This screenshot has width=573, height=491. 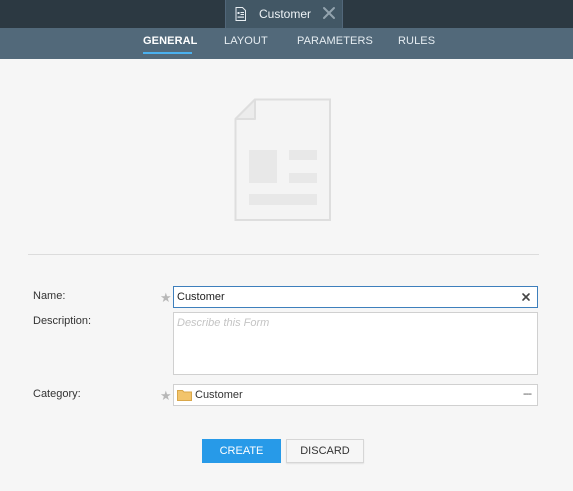 What do you see at coordinates (329, 13) in the screenshot?
I see `close-icon` at bounding box center [329, 13].